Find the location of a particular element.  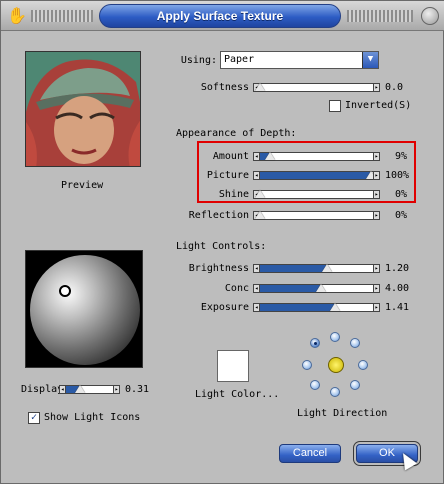

sun-icon is located at coordinates (336, 365).